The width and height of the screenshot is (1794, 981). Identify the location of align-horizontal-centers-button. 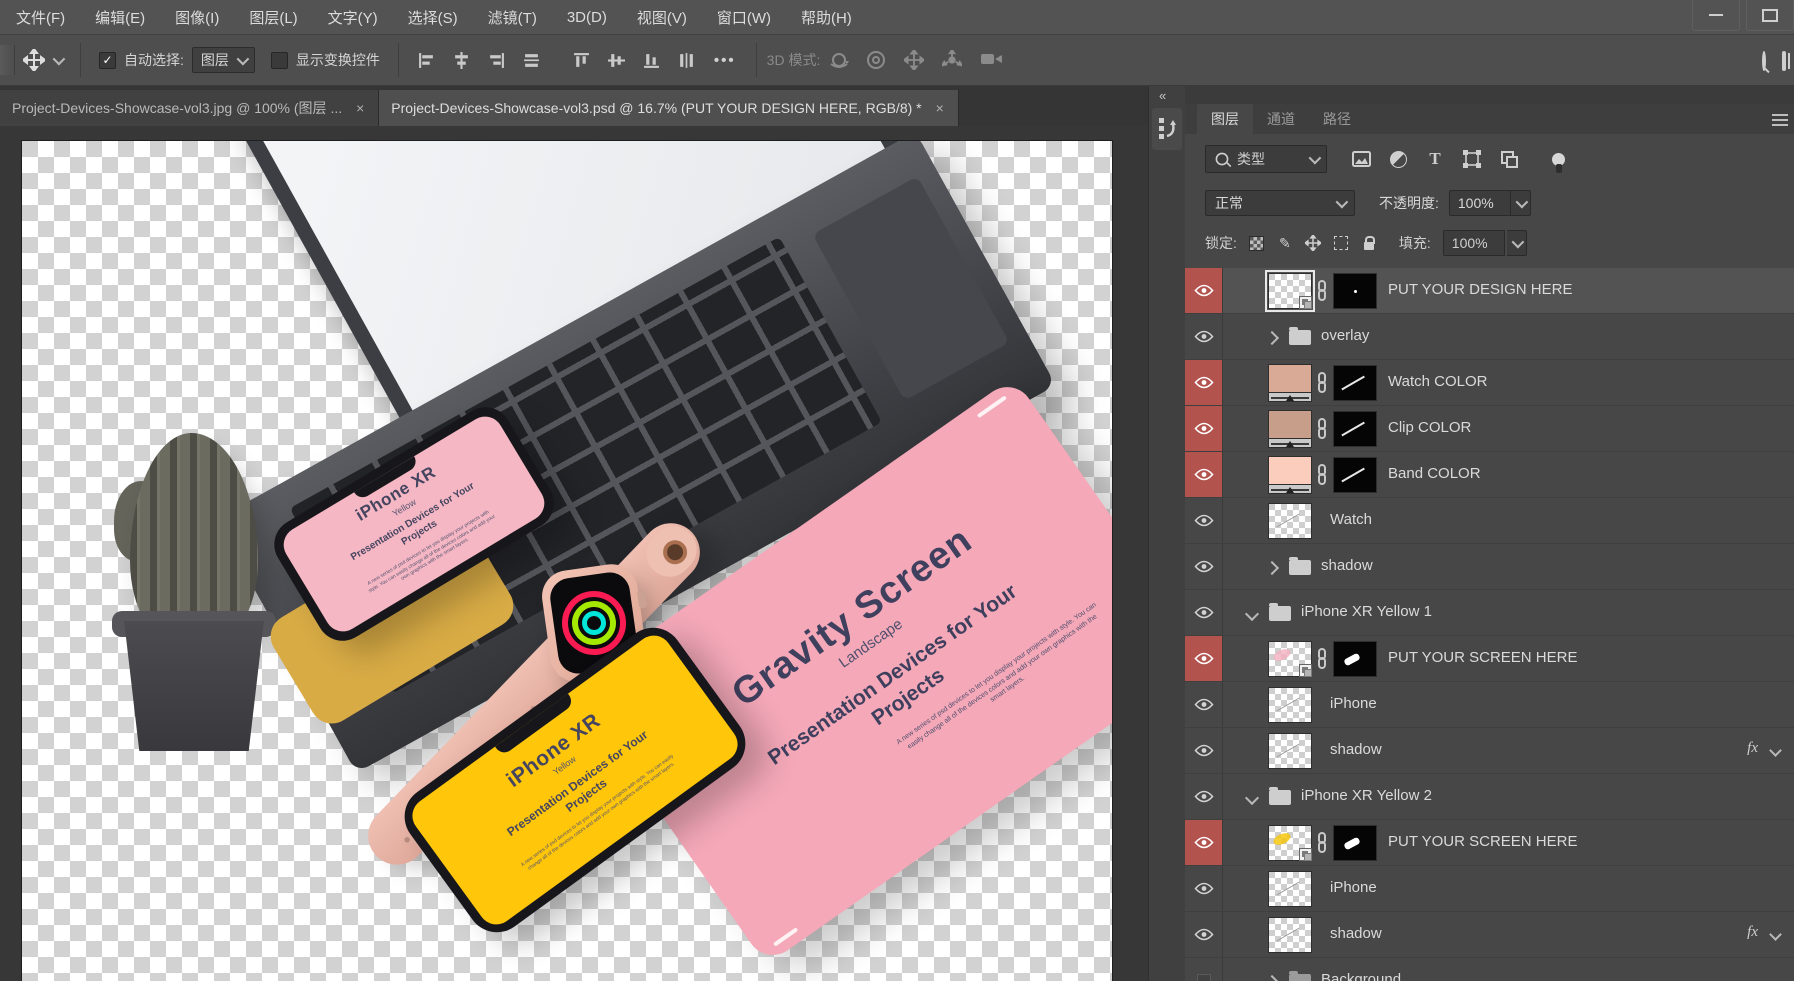
(461, 60).